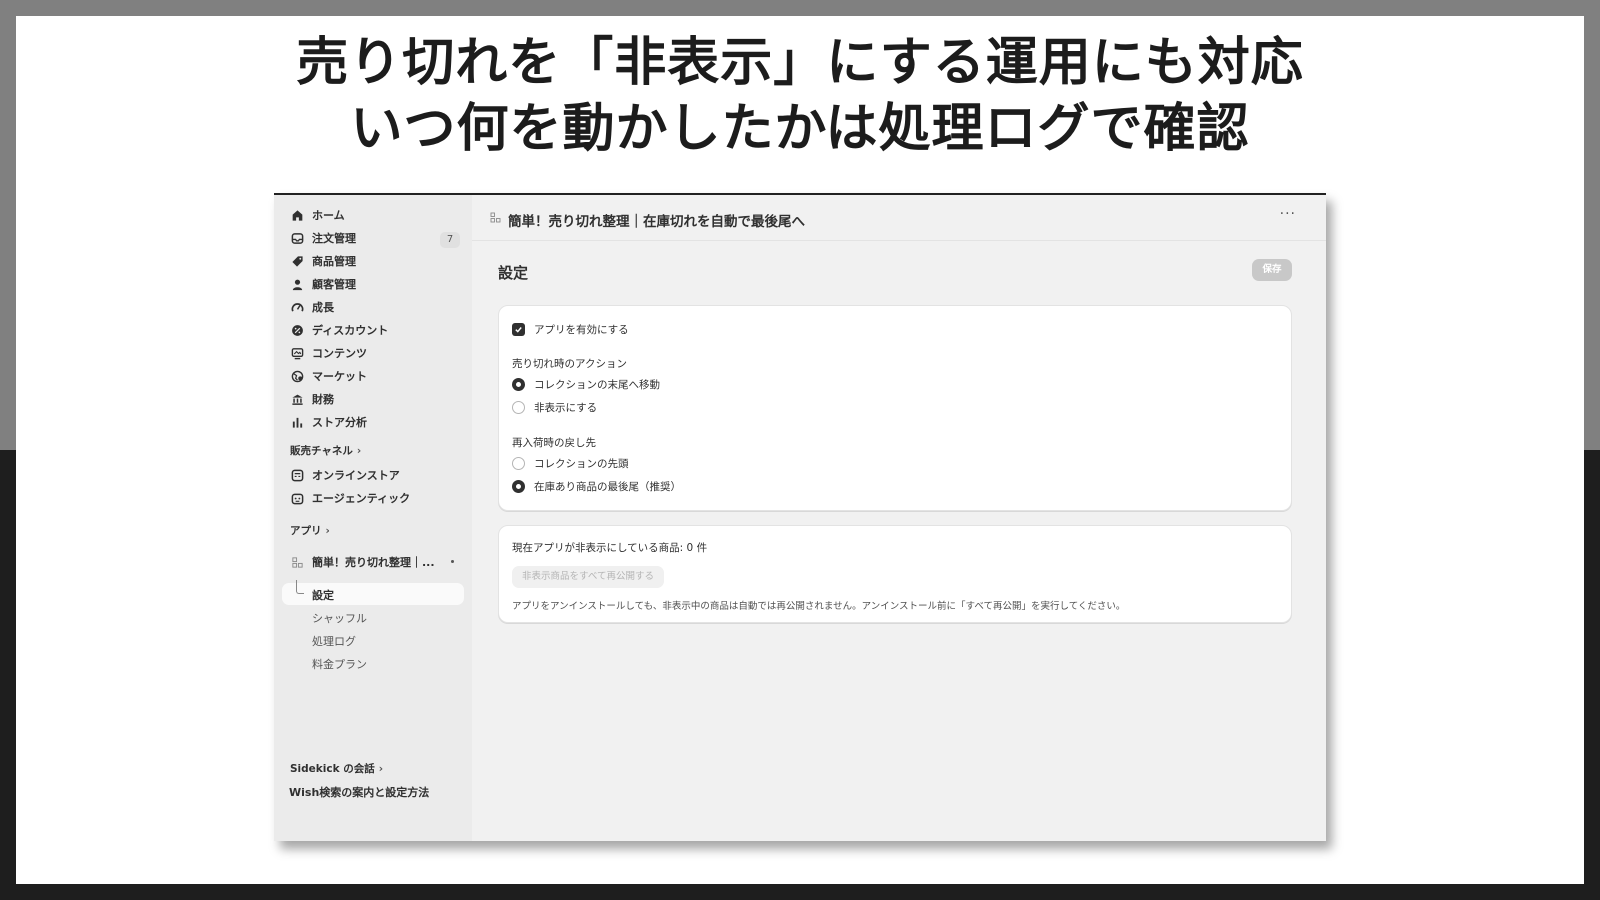 The height and width of the screenshot is (900, 1600). What do you see at coordinates (588, 577) in the screenshot?
I see `republish-all-button: 非表示商品をすべて再公開する` at bounding box center [588, 577].